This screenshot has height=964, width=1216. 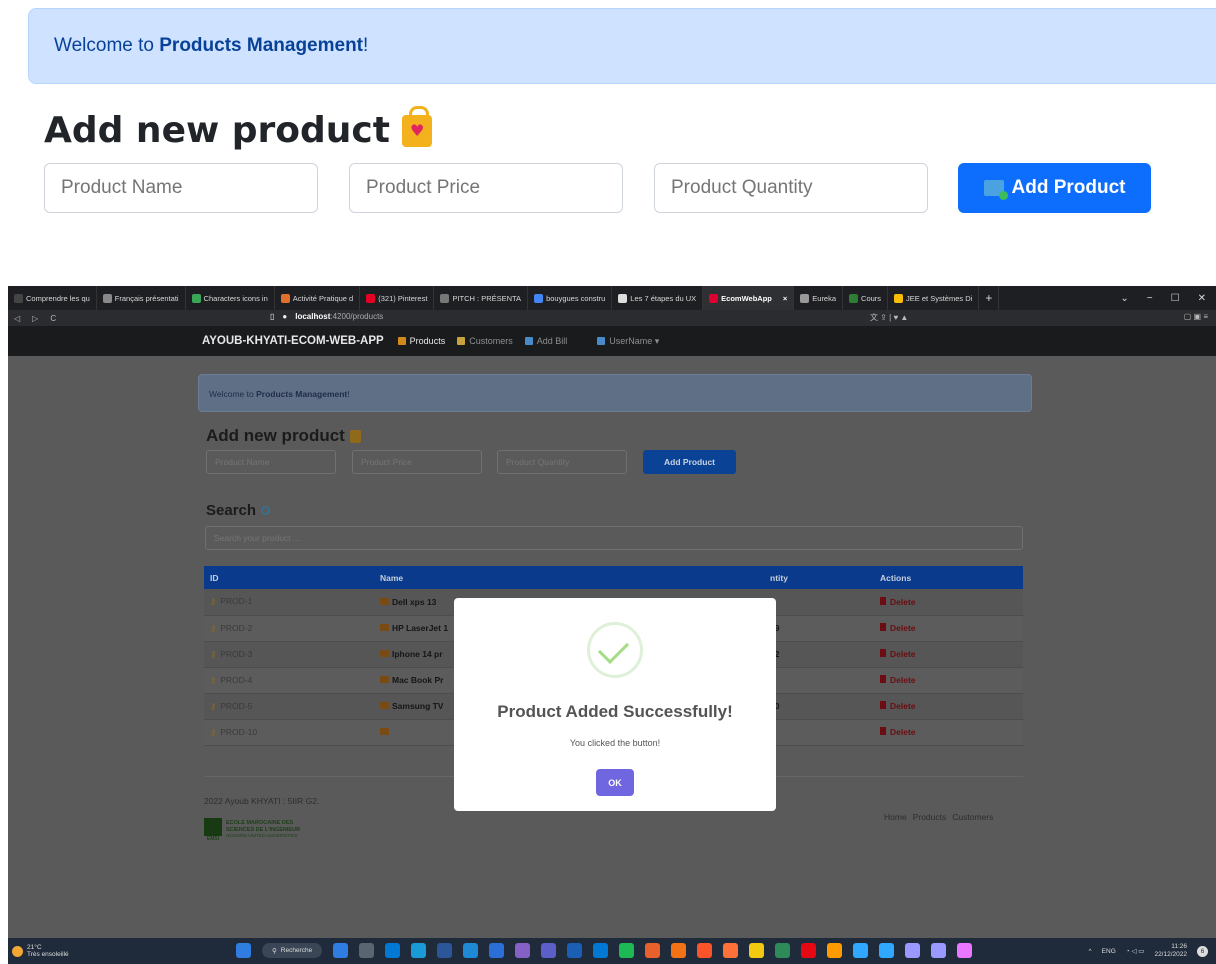 I want to click on product-id: PROD-1, so click(x=236, y=601).